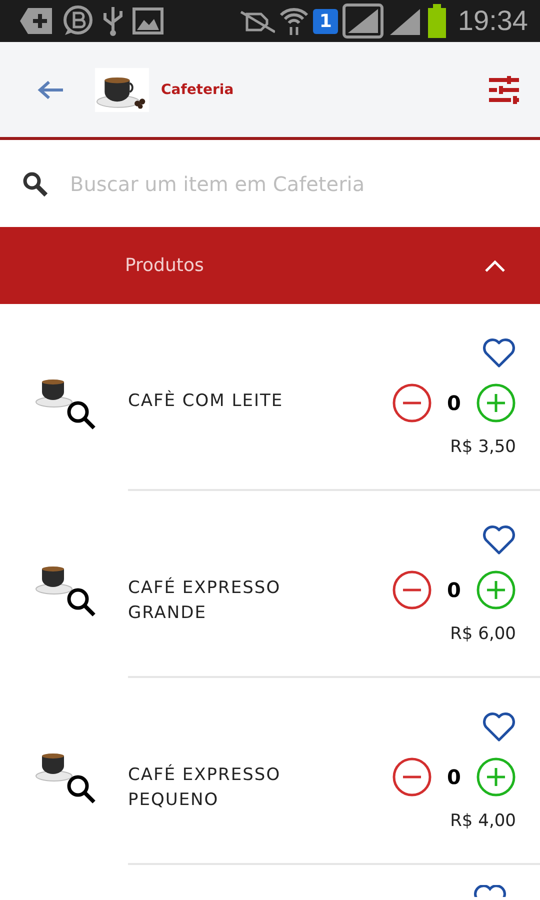  Describe the element at coordinates (205, 787) in the screenshot. I see `product-name: CAFÉ EXPRESSO PEQUENO` at that location.